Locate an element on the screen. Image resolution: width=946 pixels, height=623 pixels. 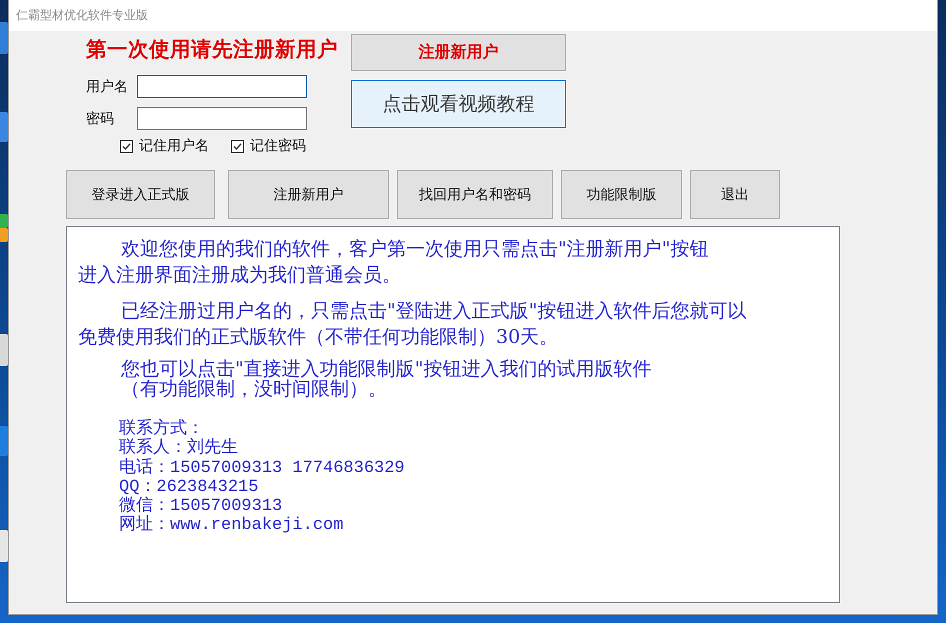
register-button: 注册新用户 is located at coordinates (458, 52).